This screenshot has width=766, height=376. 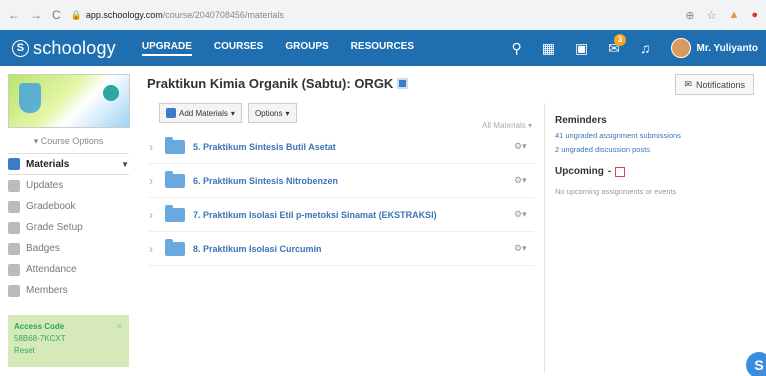 I want to click on notifications-label: Notifications, so click(x=720, y=84).